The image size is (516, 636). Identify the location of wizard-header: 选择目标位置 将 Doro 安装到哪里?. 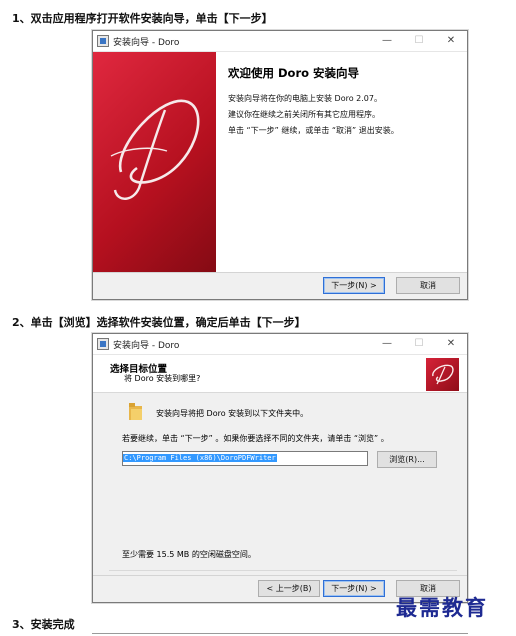
(280, 374).